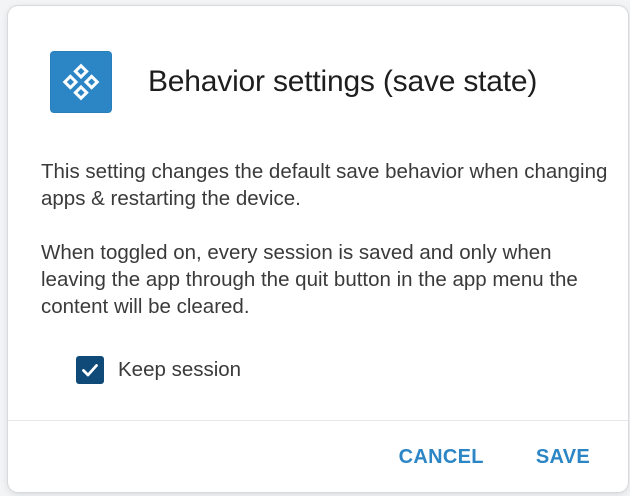 This screenshot has height=496, width=630. Describe the element at coordinates (318, 420) in the screenshot. I see `actions-divider` at that location.